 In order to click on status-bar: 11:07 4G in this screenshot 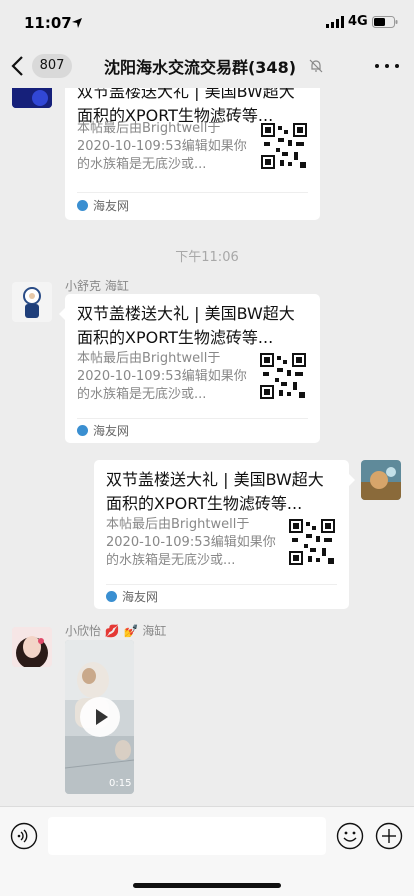, I will do `click(207, 22)`.